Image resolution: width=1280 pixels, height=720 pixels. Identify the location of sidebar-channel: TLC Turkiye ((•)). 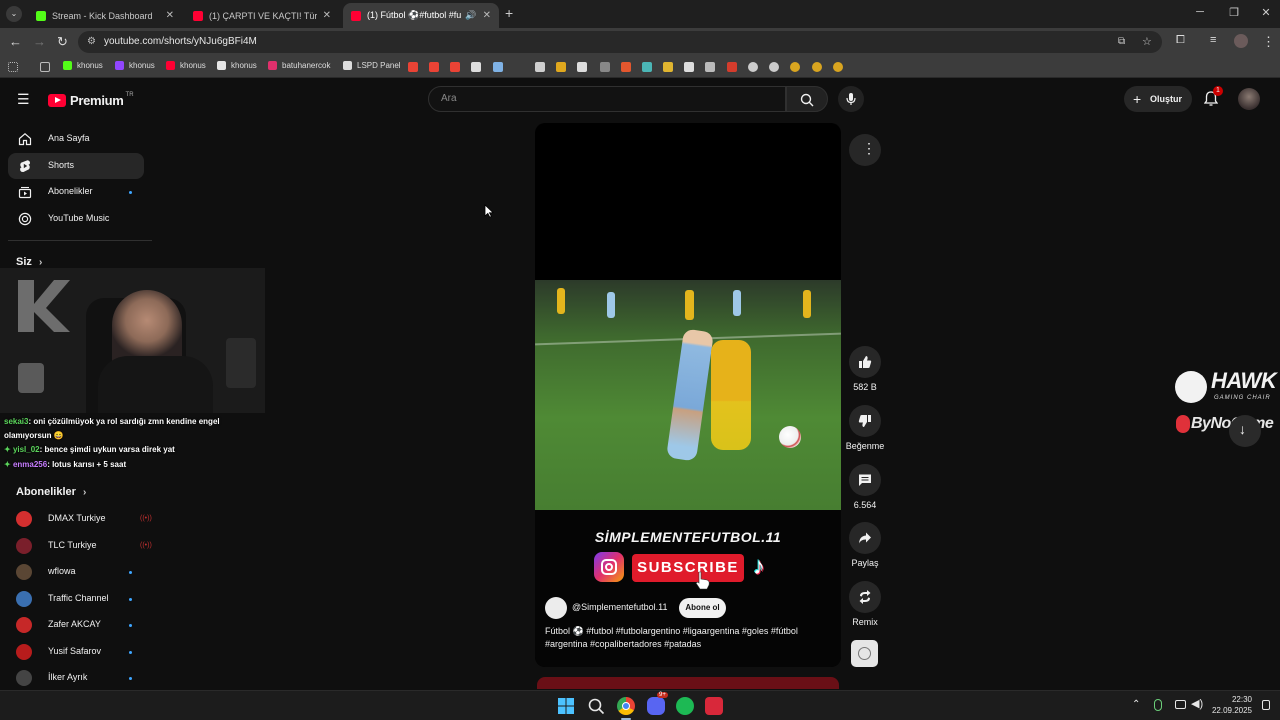
(84, 546).